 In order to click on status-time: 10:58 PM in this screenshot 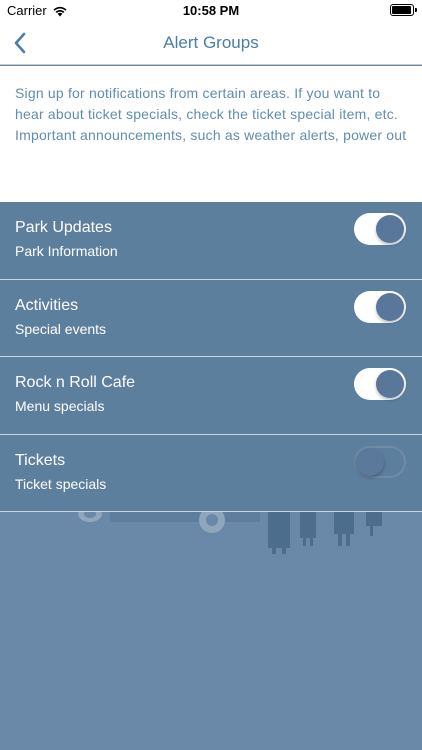, I will do `click(211, 10)`.